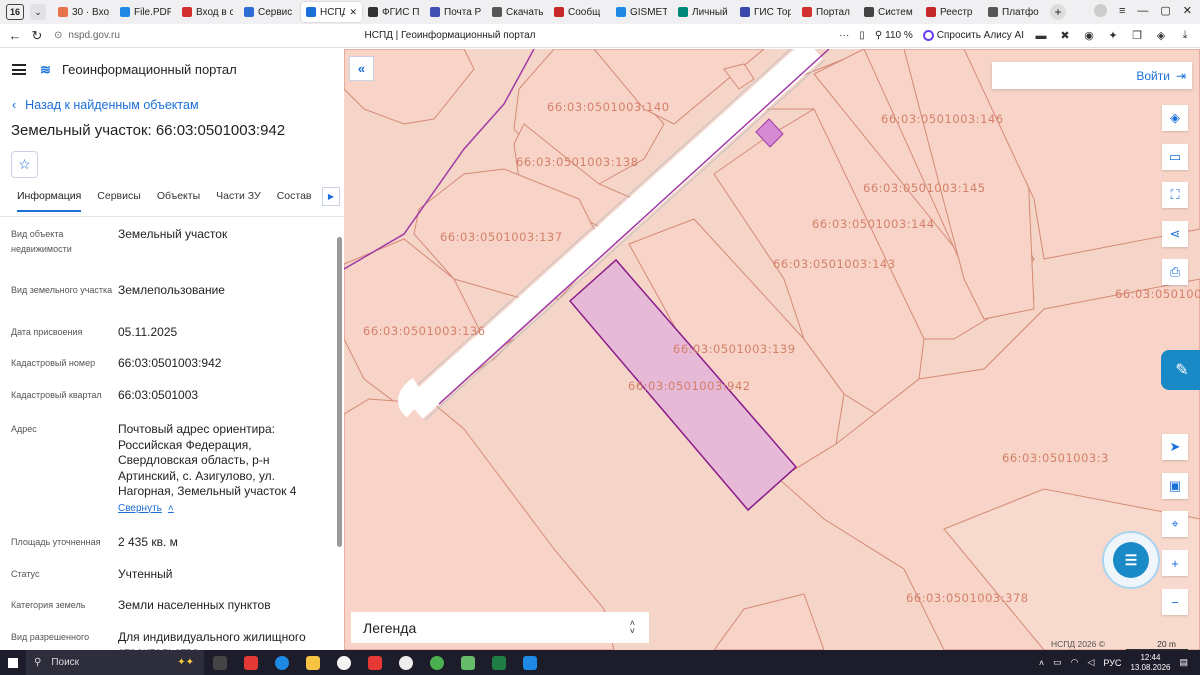 This screenshot has width=1200, height=675. I want to click on legend-label: Легенда, so click(390, 627).